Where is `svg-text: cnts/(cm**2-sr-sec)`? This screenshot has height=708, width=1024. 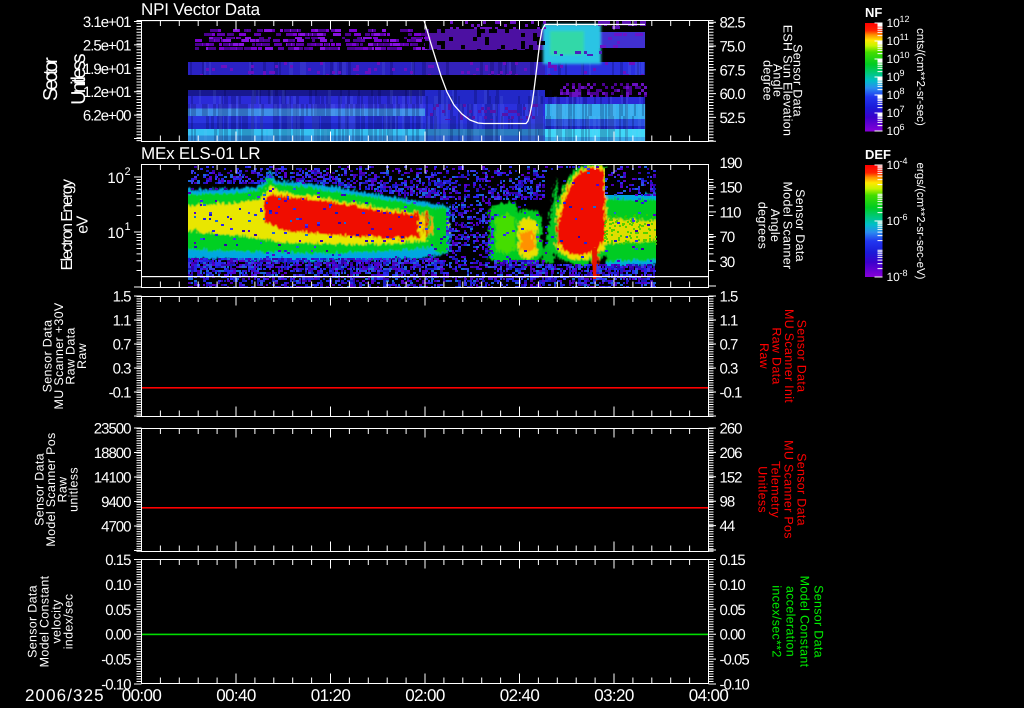 svg-text: cnts/(cm**2-sr-sec) is located at coordinates (920, 77).